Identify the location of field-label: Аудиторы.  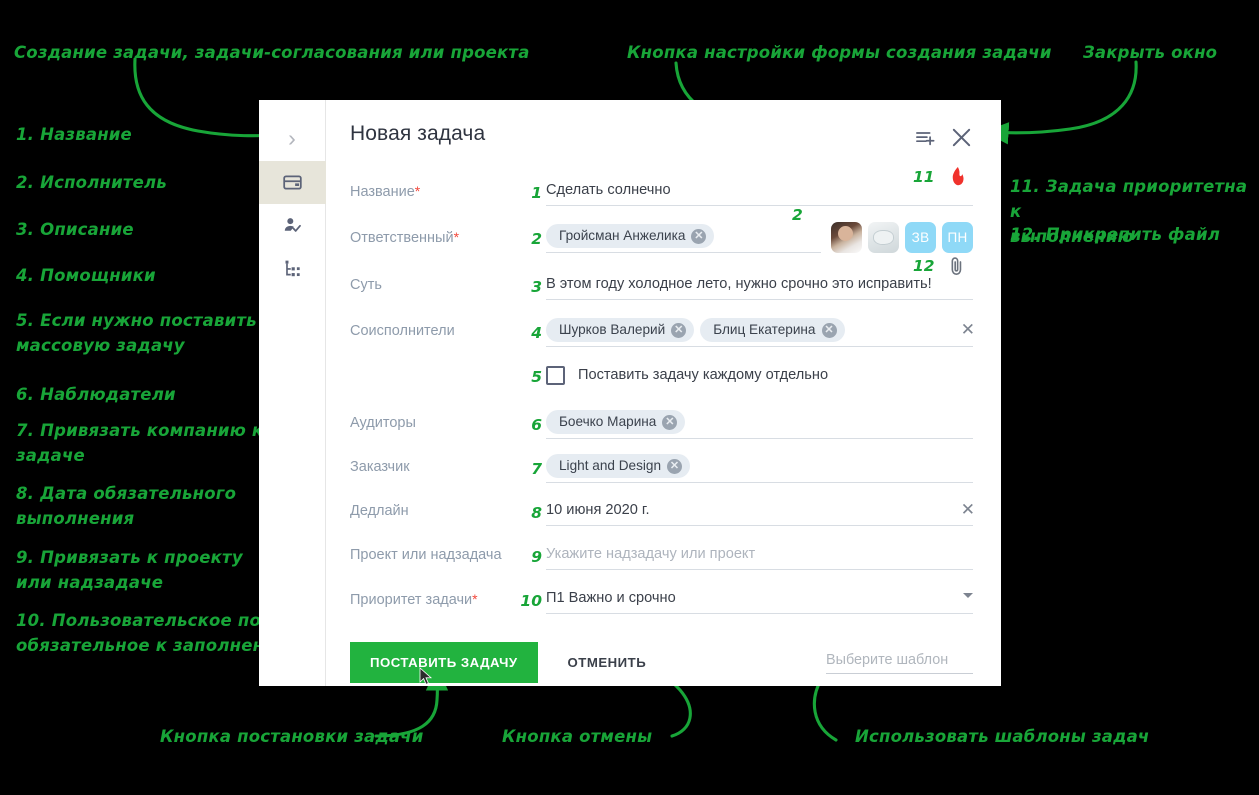
(383, 423).